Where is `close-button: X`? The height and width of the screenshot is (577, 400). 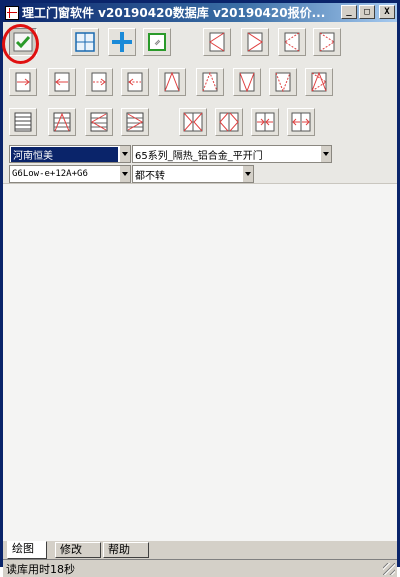 close-button: X is located at coordinates (387, 12).